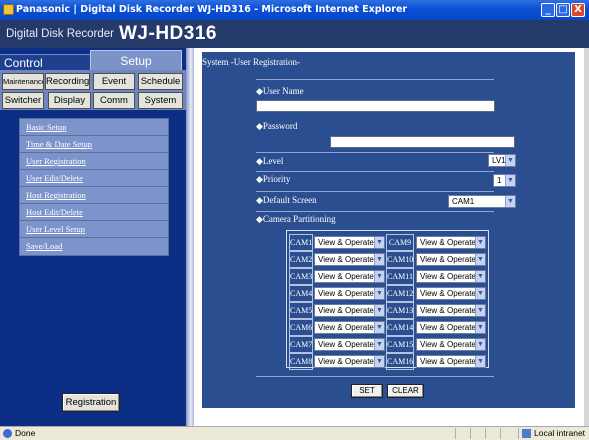  I want to click on camera-label: CAM7, so click(301, 344).